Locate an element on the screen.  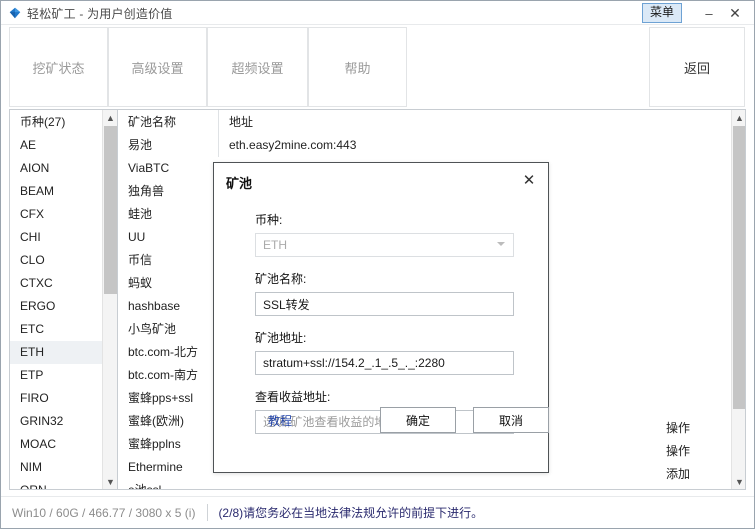
pool-name-item: 小鸟矿池 is located at coordinates (168, 329).